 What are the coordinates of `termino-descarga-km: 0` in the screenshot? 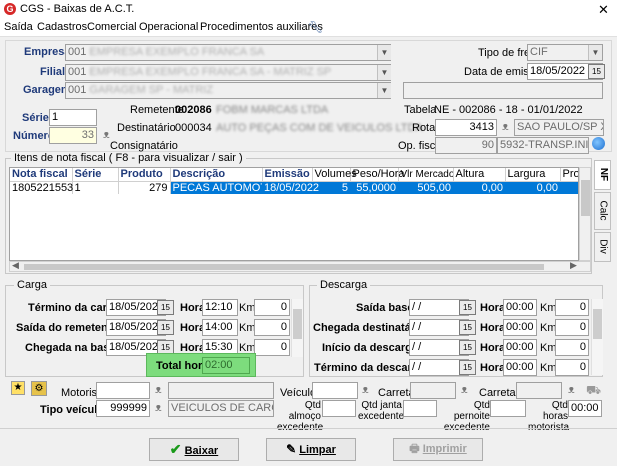 It's located at (572, 367).